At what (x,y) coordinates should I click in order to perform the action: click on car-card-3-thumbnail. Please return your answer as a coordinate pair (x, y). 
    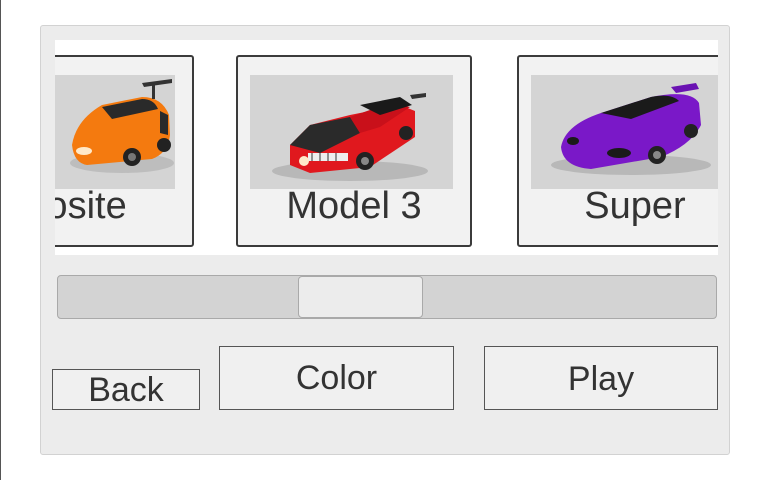
    Looking at the image, I should click on (624, 132).